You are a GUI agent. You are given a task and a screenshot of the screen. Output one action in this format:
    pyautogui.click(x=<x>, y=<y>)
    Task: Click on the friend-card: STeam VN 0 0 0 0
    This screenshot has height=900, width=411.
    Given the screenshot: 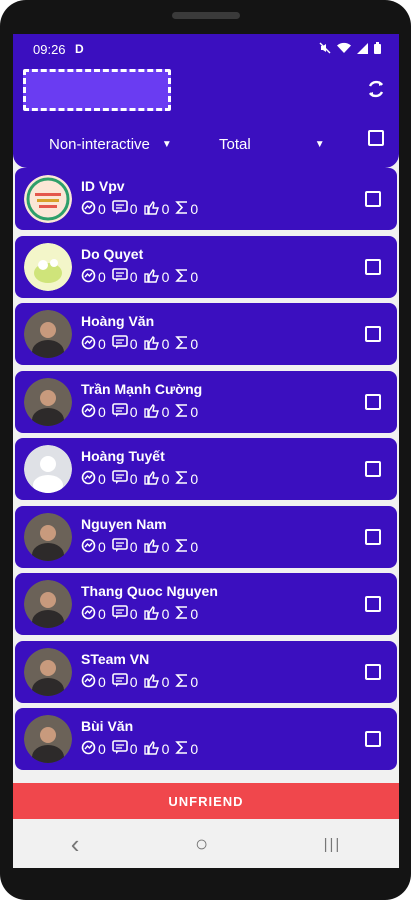 What is the action you would take?
    pyautogui.click(x=206, y=671)
    